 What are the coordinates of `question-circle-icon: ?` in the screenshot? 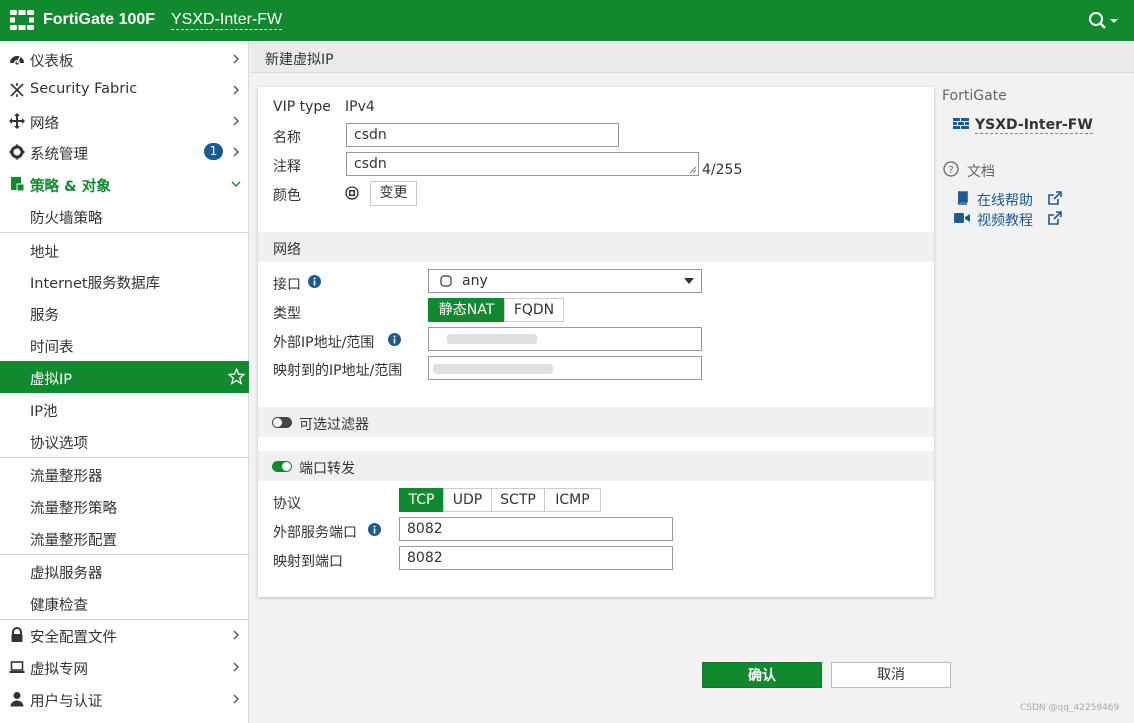 It's located at (951, 169).